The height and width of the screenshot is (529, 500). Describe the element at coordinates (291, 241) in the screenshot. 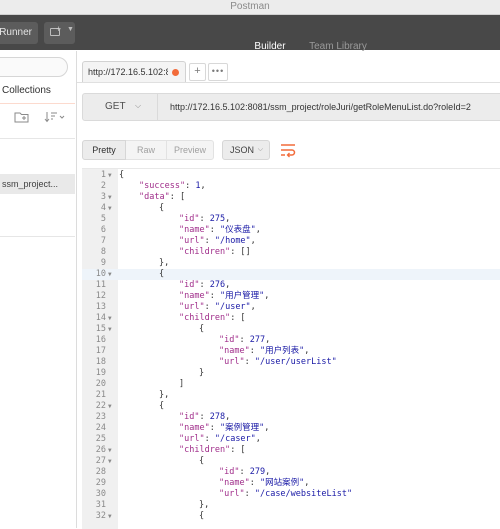

I see `code-line: 7 "url": "/home",` at that location.